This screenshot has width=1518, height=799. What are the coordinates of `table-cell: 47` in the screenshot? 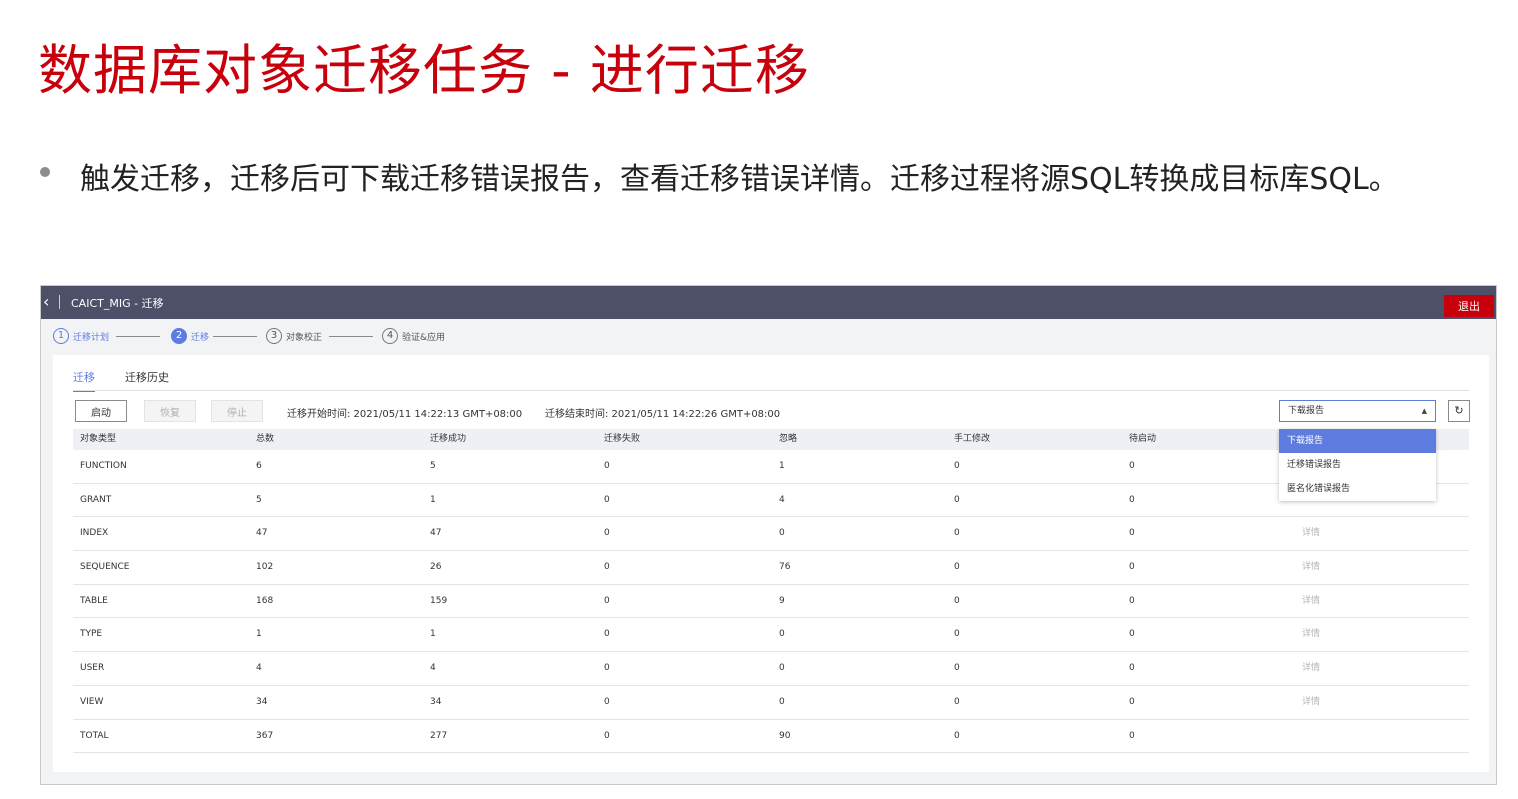 It's located at (262, 533).